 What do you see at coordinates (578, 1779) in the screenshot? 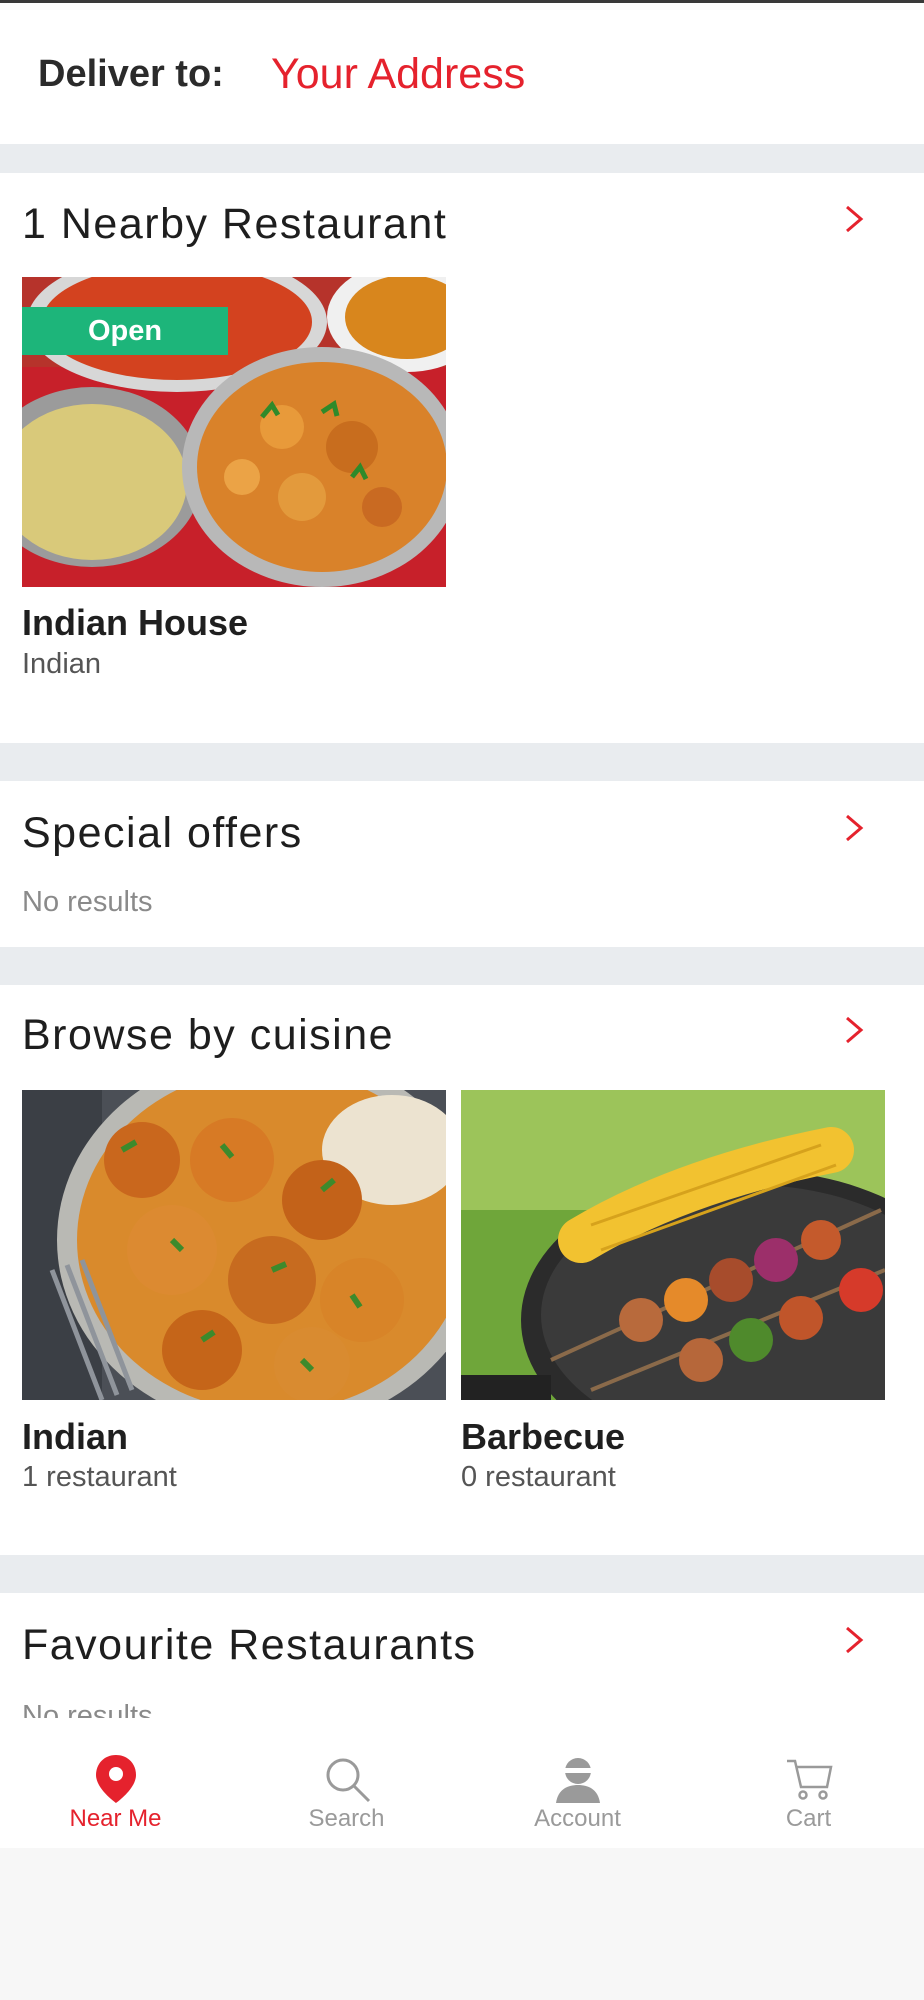
I see `account-icon` at bounding box center [578, 1779].